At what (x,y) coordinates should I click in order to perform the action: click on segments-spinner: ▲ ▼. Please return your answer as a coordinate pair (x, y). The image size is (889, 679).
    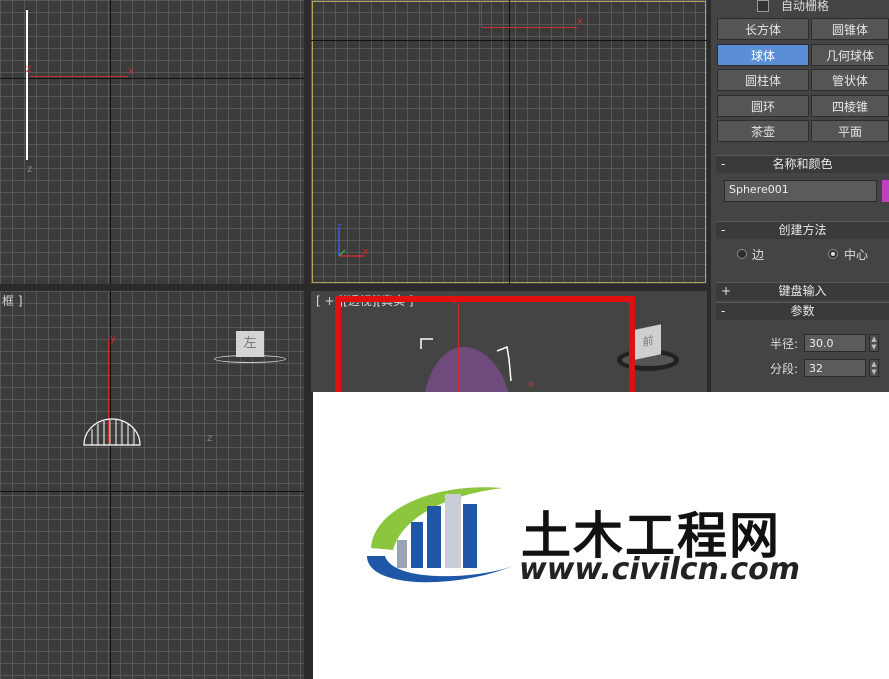
    Looking at the image, I should click on (874, 368).